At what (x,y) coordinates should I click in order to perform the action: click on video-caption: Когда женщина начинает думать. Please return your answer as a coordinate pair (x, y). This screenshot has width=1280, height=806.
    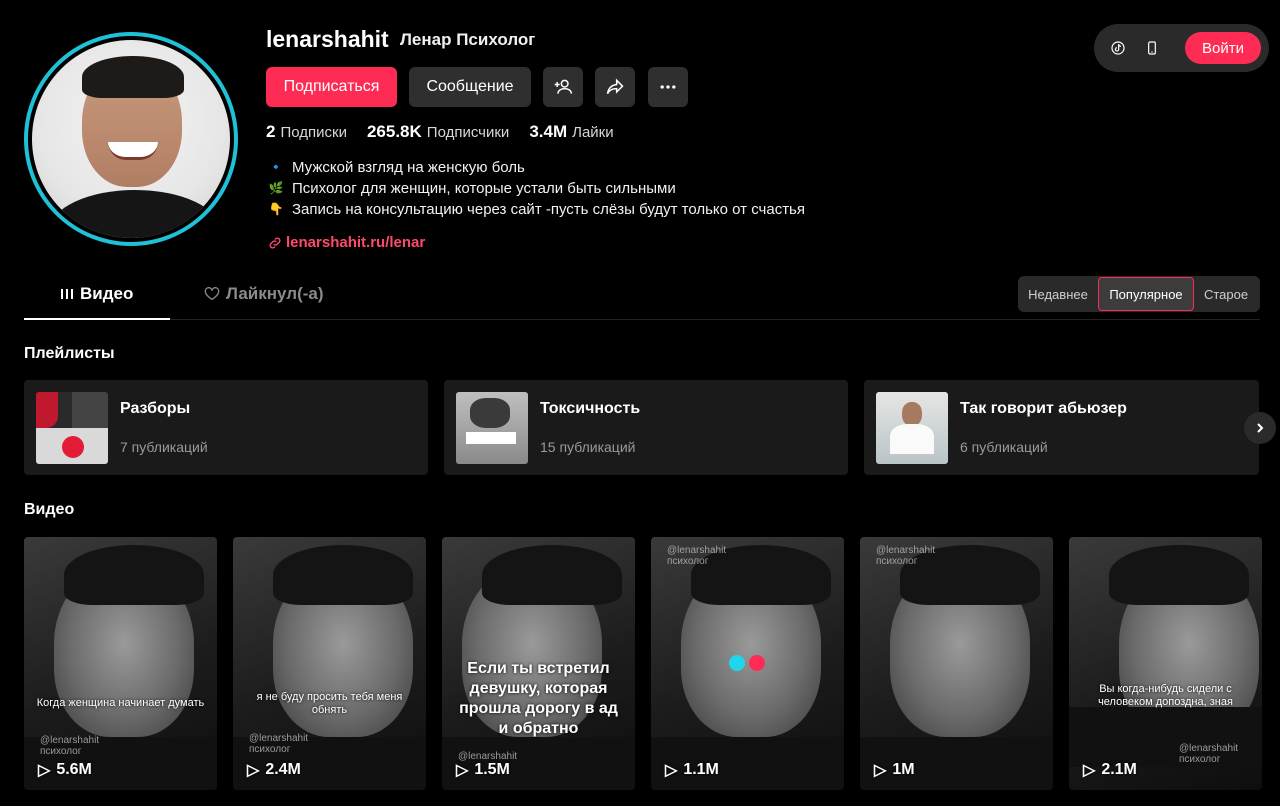
    Looking at the image, I should click on (120, 703).